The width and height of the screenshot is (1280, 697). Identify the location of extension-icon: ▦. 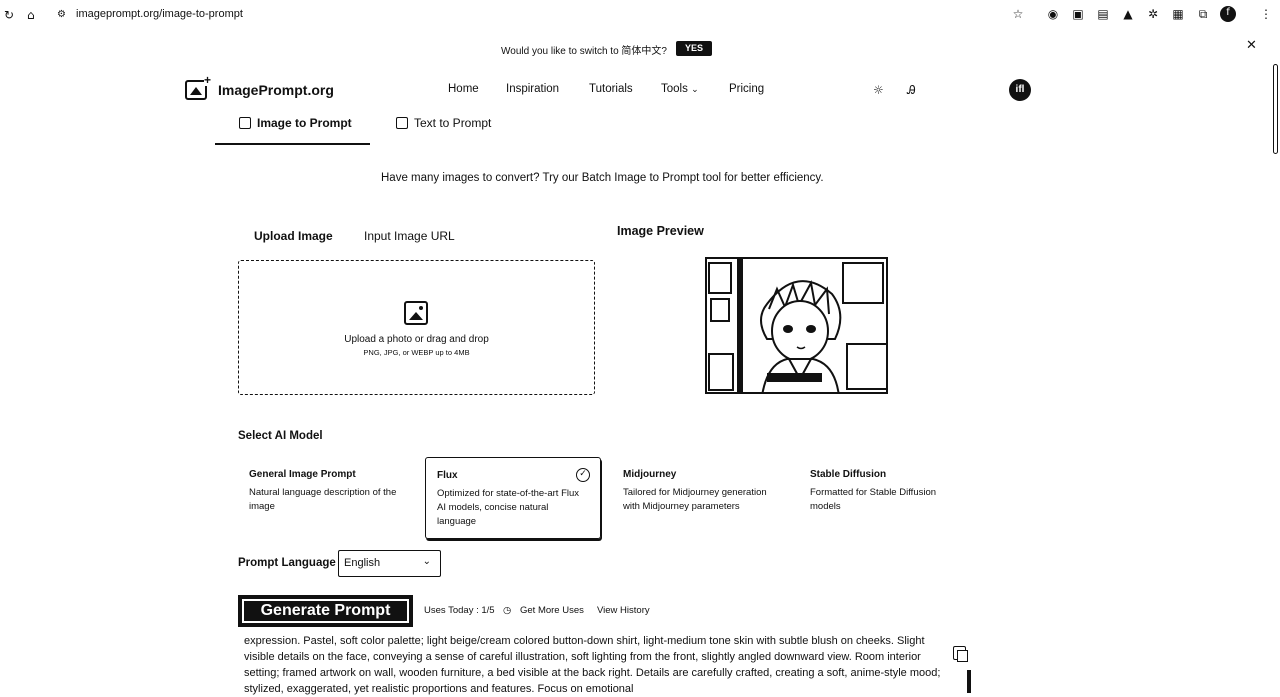
(1178, 14).